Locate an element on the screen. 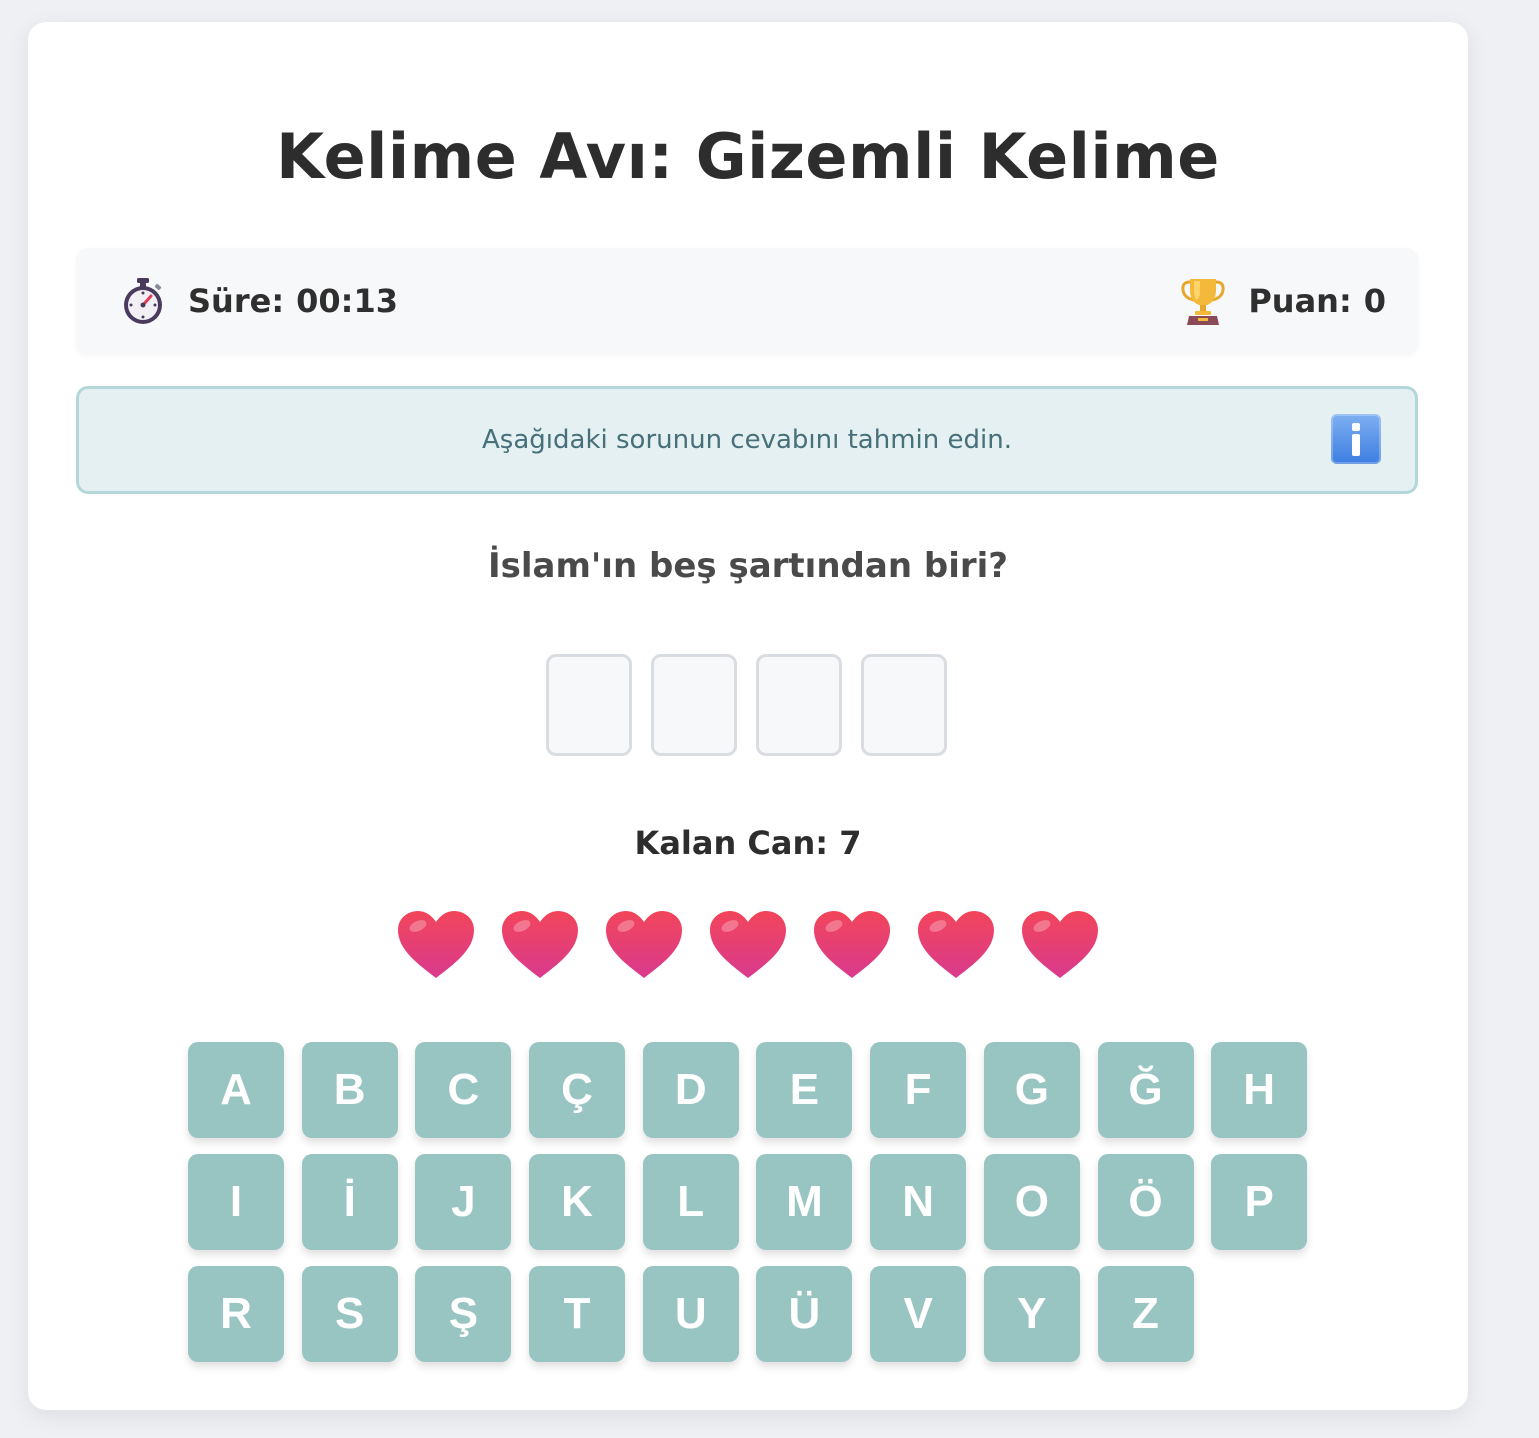  letter-key: G is located at coordinates (1031, 1090).